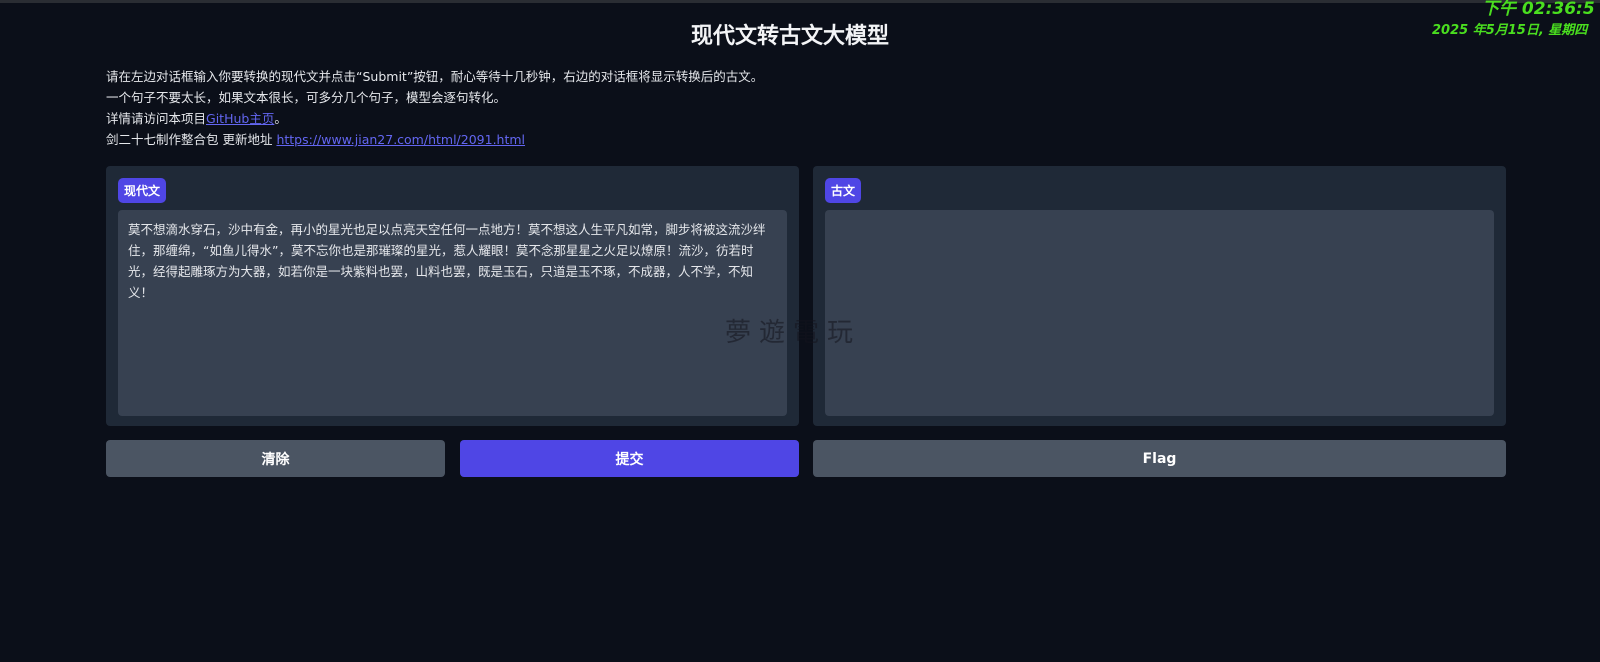  Describe the element at coordinates (191, 139) in the screenshot. I see `desc-text: 剑二十七制作整合包 更新地址` at that location.